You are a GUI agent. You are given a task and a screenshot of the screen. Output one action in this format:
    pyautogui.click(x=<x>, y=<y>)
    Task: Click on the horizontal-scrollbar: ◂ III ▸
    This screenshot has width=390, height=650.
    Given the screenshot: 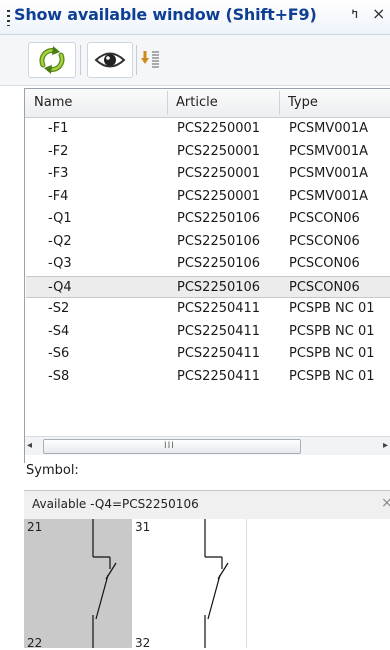 What is the action you would take?
    pyautogui.click(x=207, y=445)
    